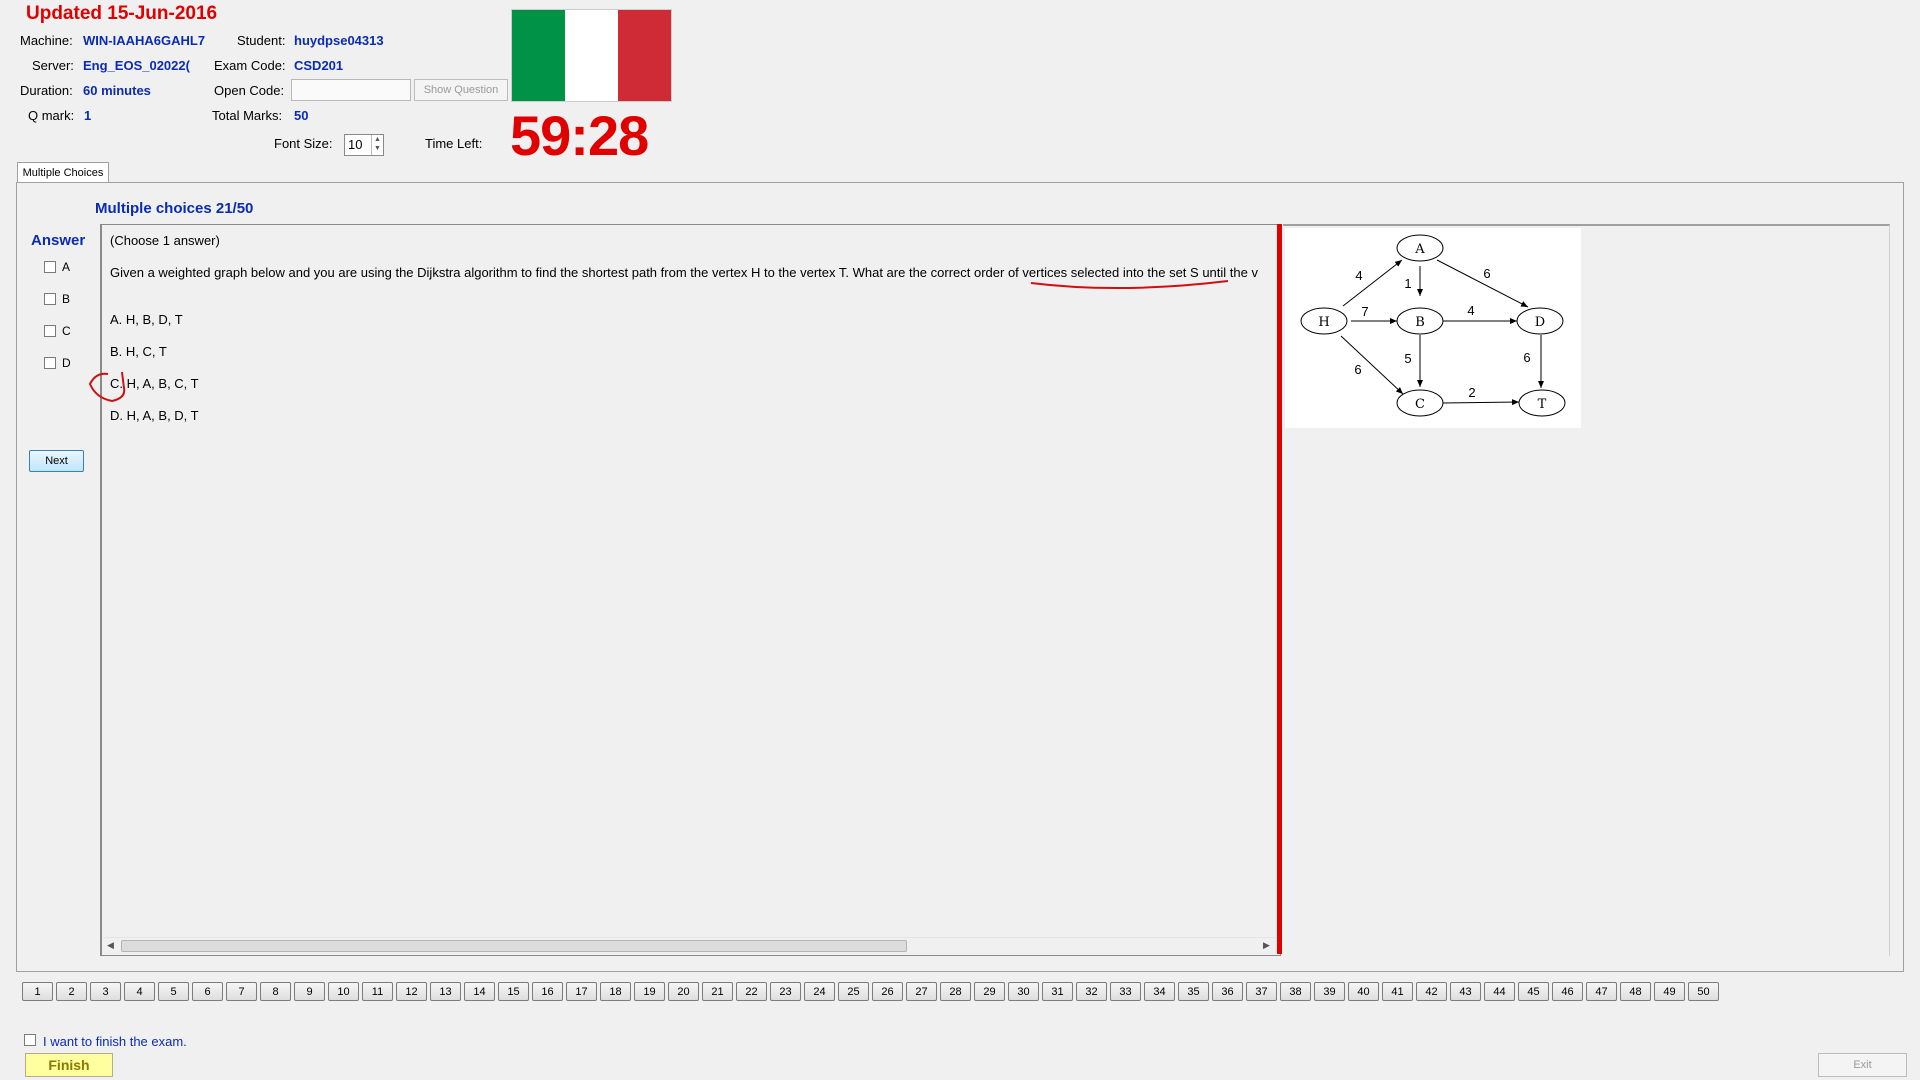 The image size is (1920, 1080). What do you see at coordinates (1431, 991) in the screenshot?
I see `question-number-button: 42` at bounding box center [1431, 991].